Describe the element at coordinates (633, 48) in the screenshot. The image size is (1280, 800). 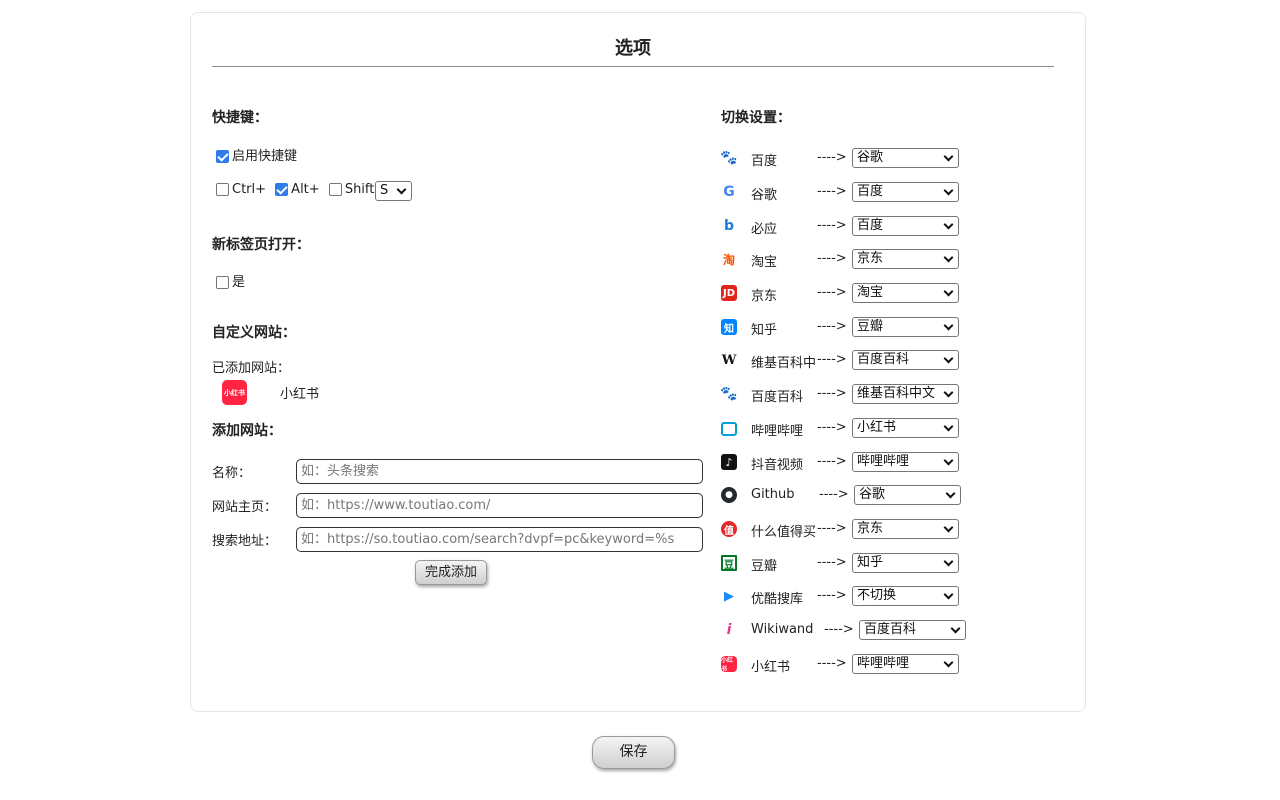
I see `page-title: 选项` at that location.